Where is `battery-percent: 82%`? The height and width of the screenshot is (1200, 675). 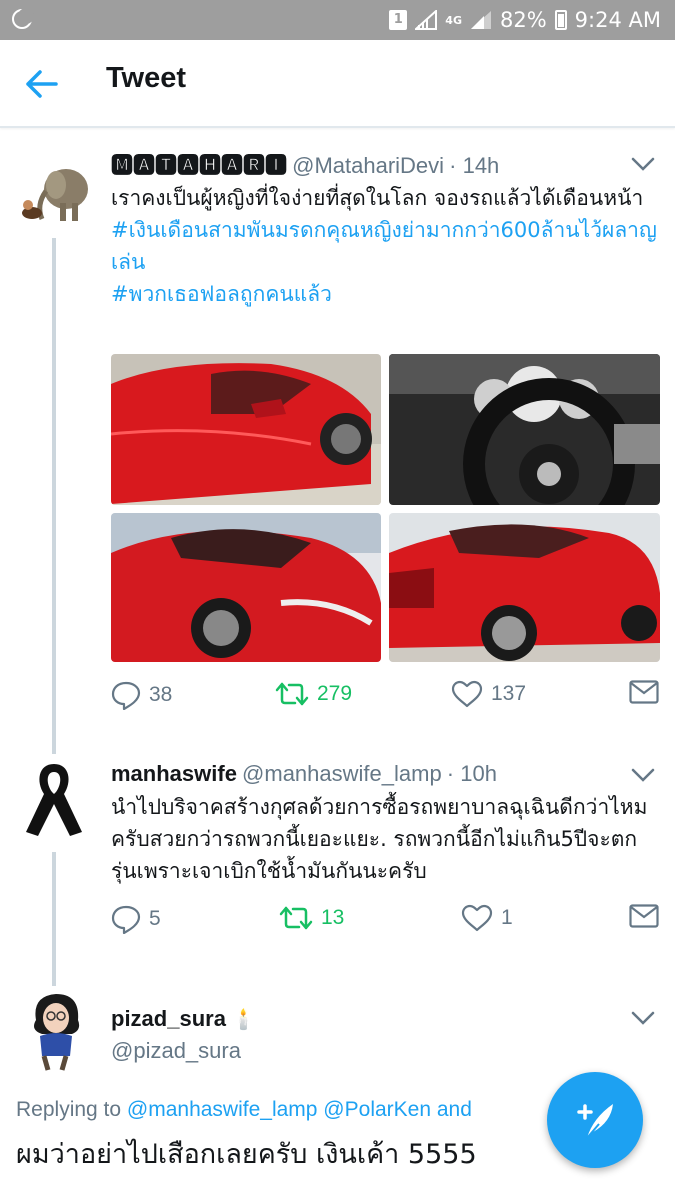
battery-percent: 82% is located at coordinates (523, 20).